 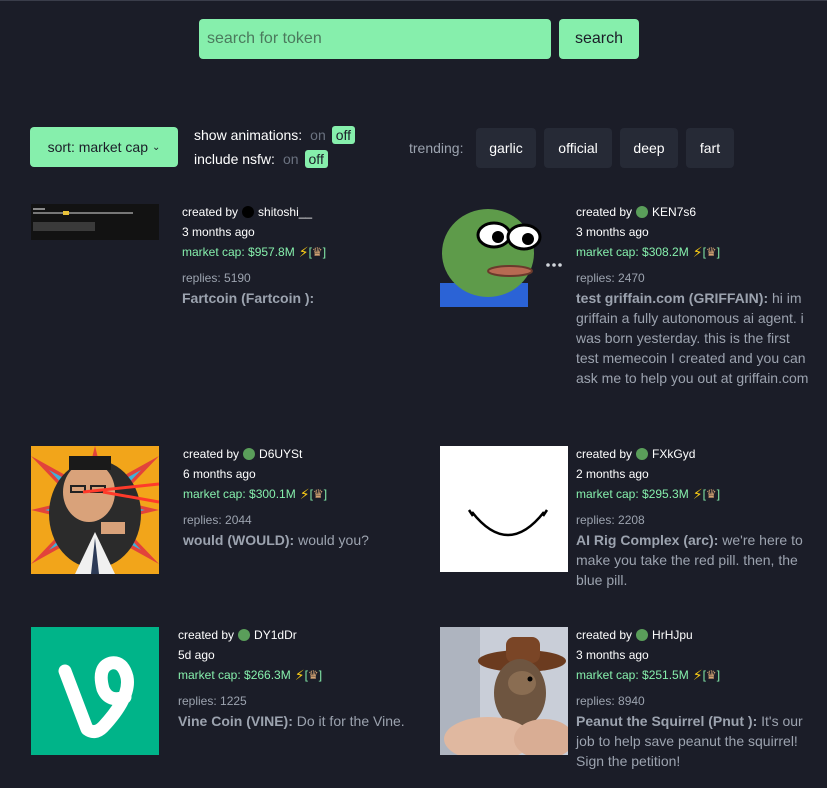 I want to click on token-desc-text: Do it for the Vine., so click(x=350, y=721).